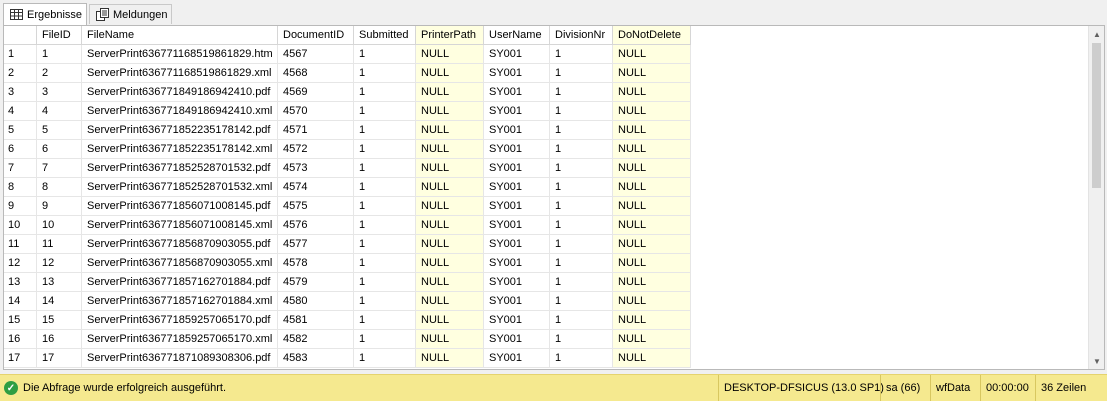 Image resolution: width=1107 pixels, height=401 pixels. I want to click on scroll-up-icon: ▲, so click(1096, 34).